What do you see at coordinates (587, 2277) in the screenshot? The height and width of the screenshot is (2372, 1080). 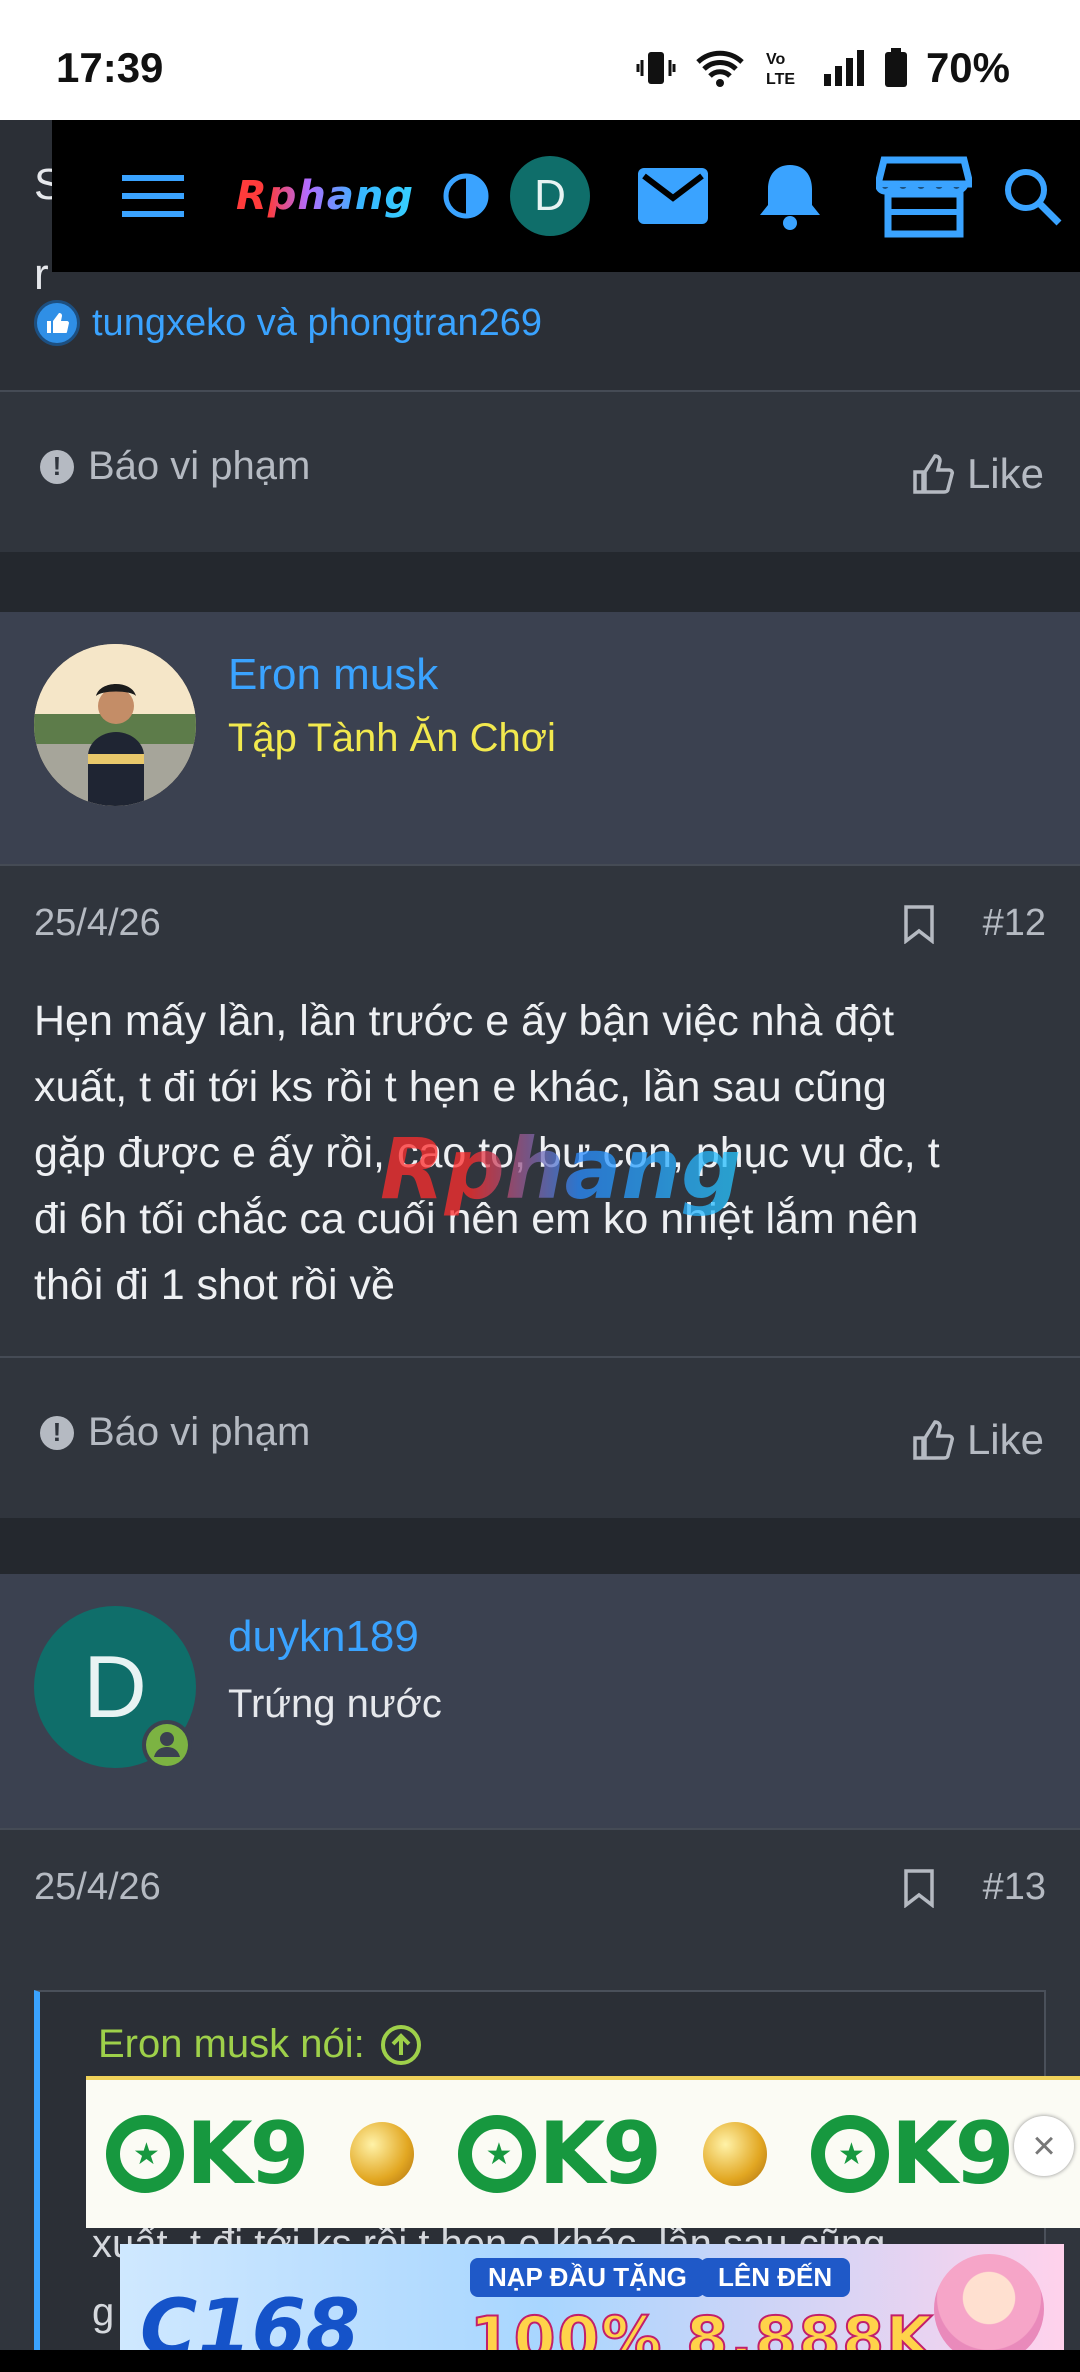 I see `promo-label: NẠP ĐẦU TẶNG` at bounding box center [587, 2277].